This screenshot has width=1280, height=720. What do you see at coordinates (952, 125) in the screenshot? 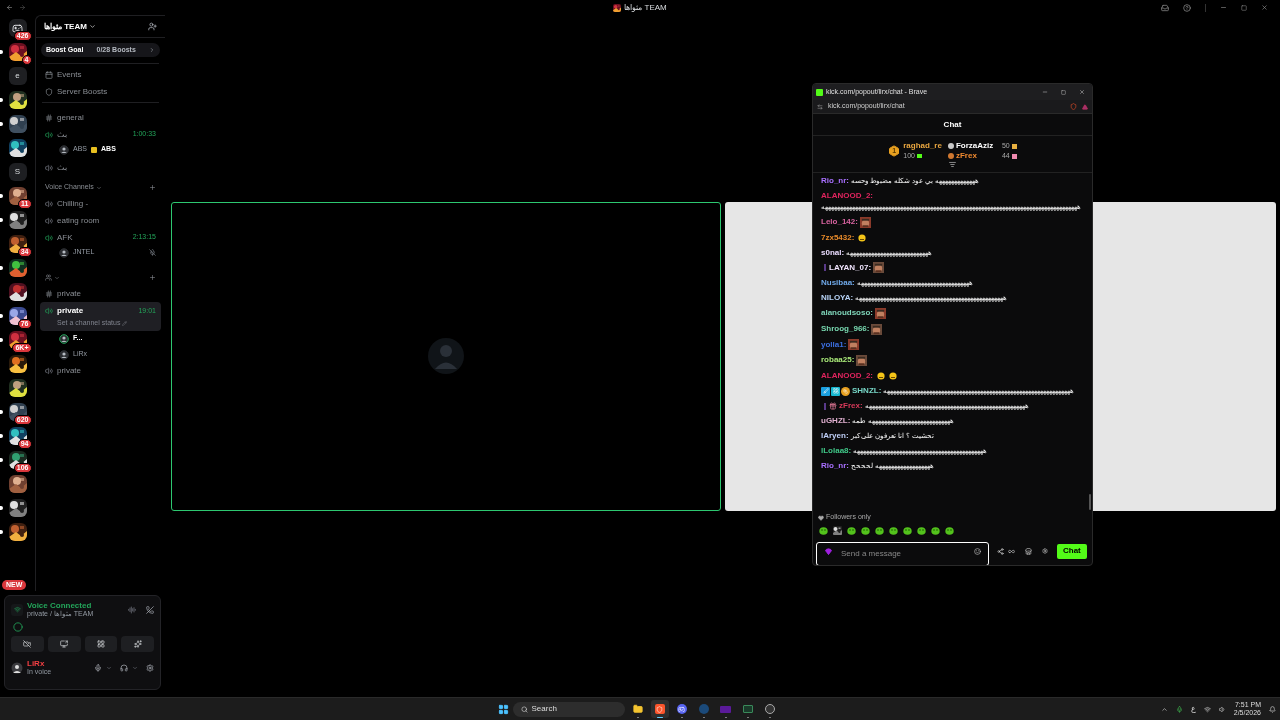
I see `chat-header: Chat` at bounding box center [952, 125].